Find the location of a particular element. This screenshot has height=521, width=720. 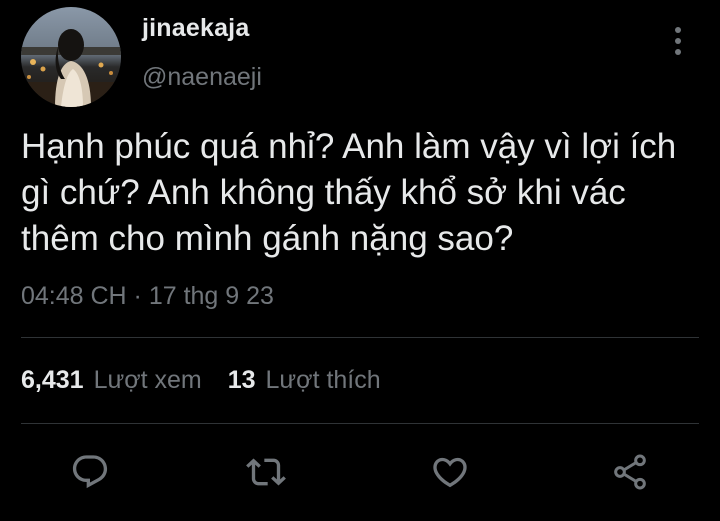

reply-button is located at coordinates (90, 472).